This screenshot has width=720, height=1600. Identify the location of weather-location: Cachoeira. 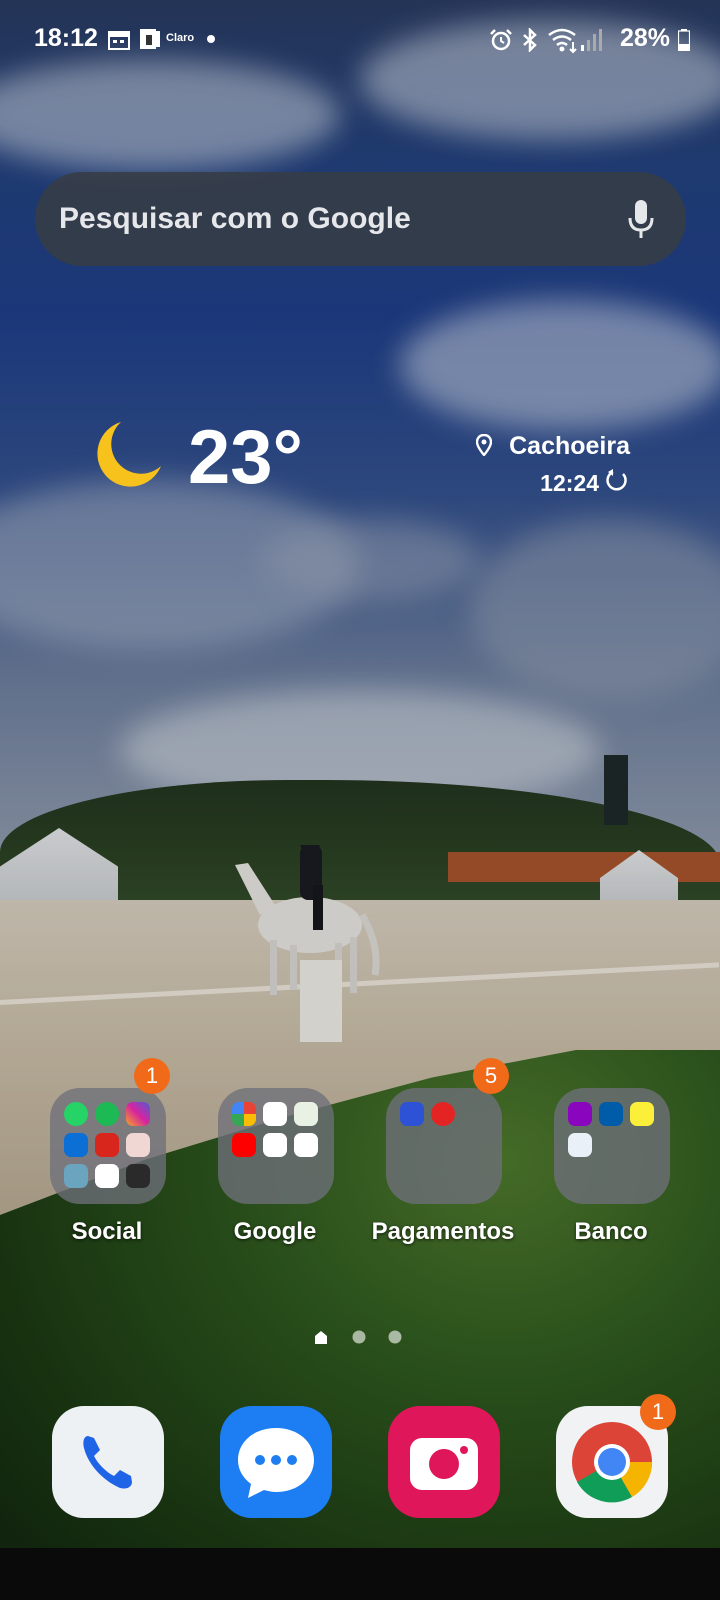
(569, 446).